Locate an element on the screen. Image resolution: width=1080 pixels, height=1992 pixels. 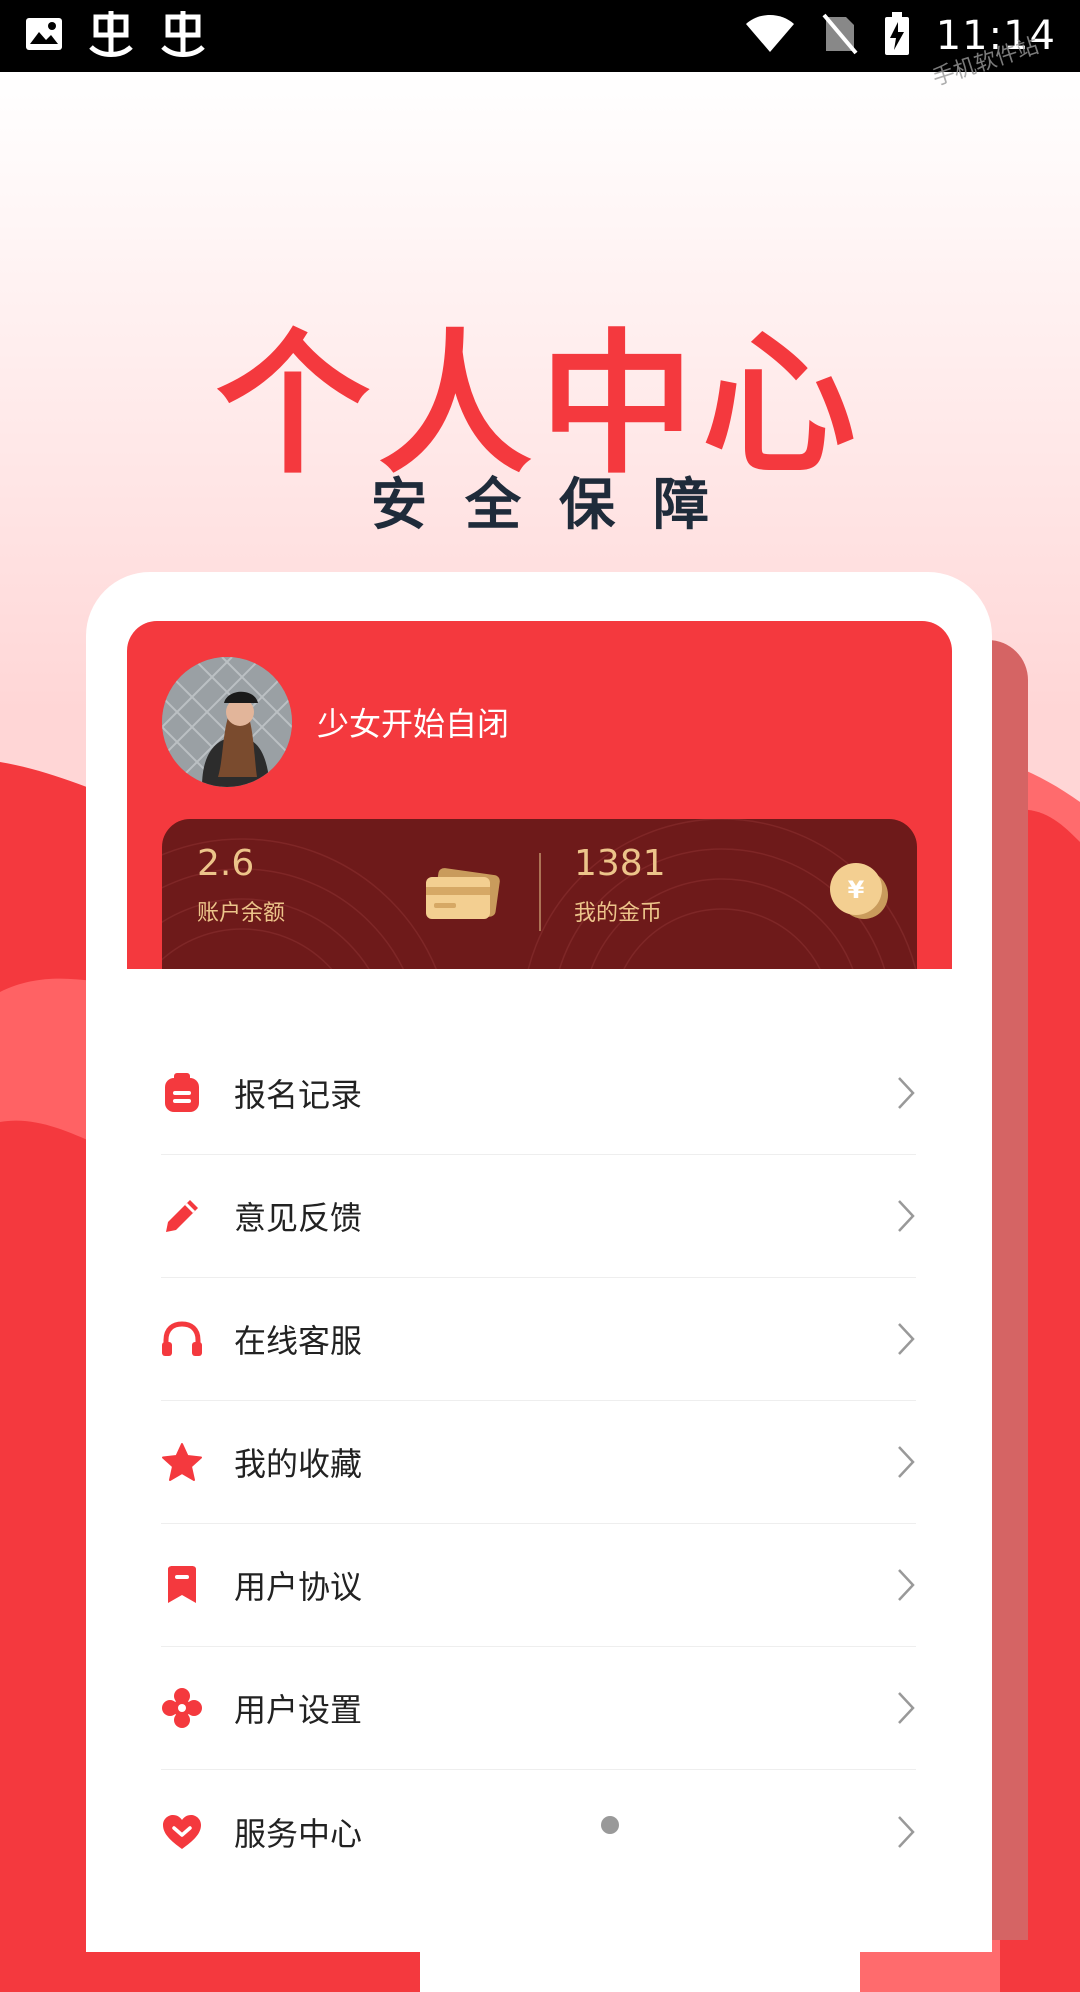
menu-item-label: 报名记录 is located at coordinates (298, 1095).